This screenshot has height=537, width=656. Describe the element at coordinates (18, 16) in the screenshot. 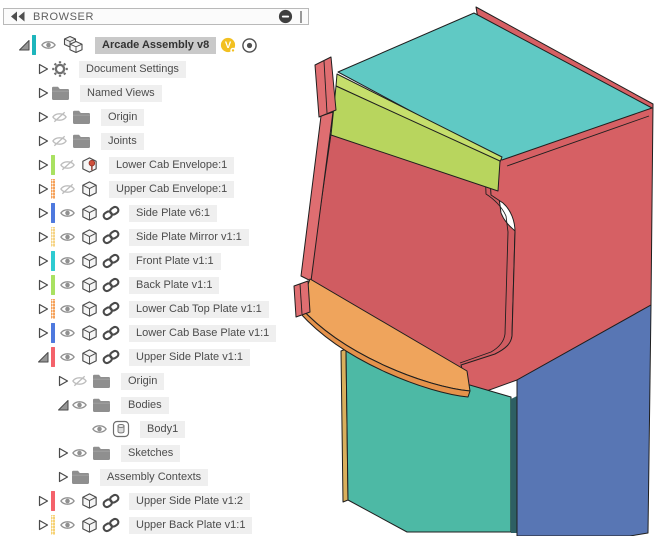

I see `collapse-panel-icon` at that location.